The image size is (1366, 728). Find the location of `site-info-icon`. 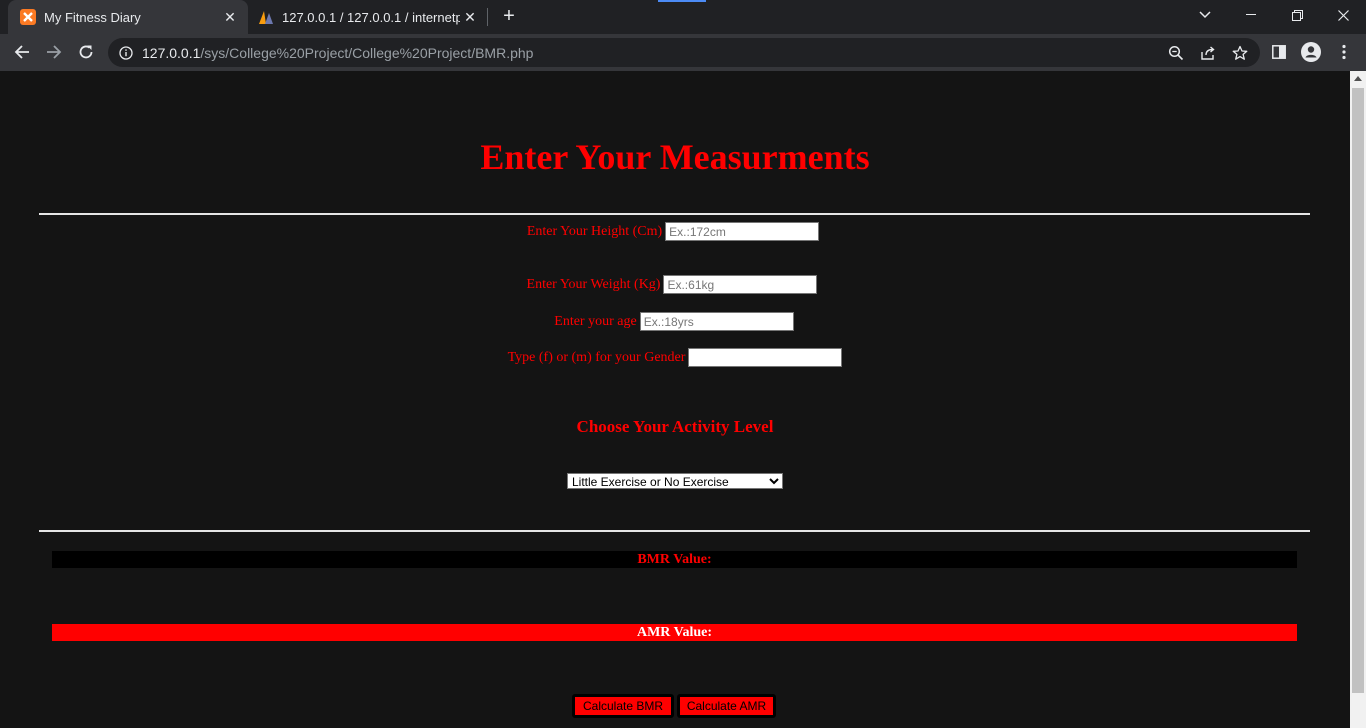

site-info-icon is located at coordinates (126, 52).